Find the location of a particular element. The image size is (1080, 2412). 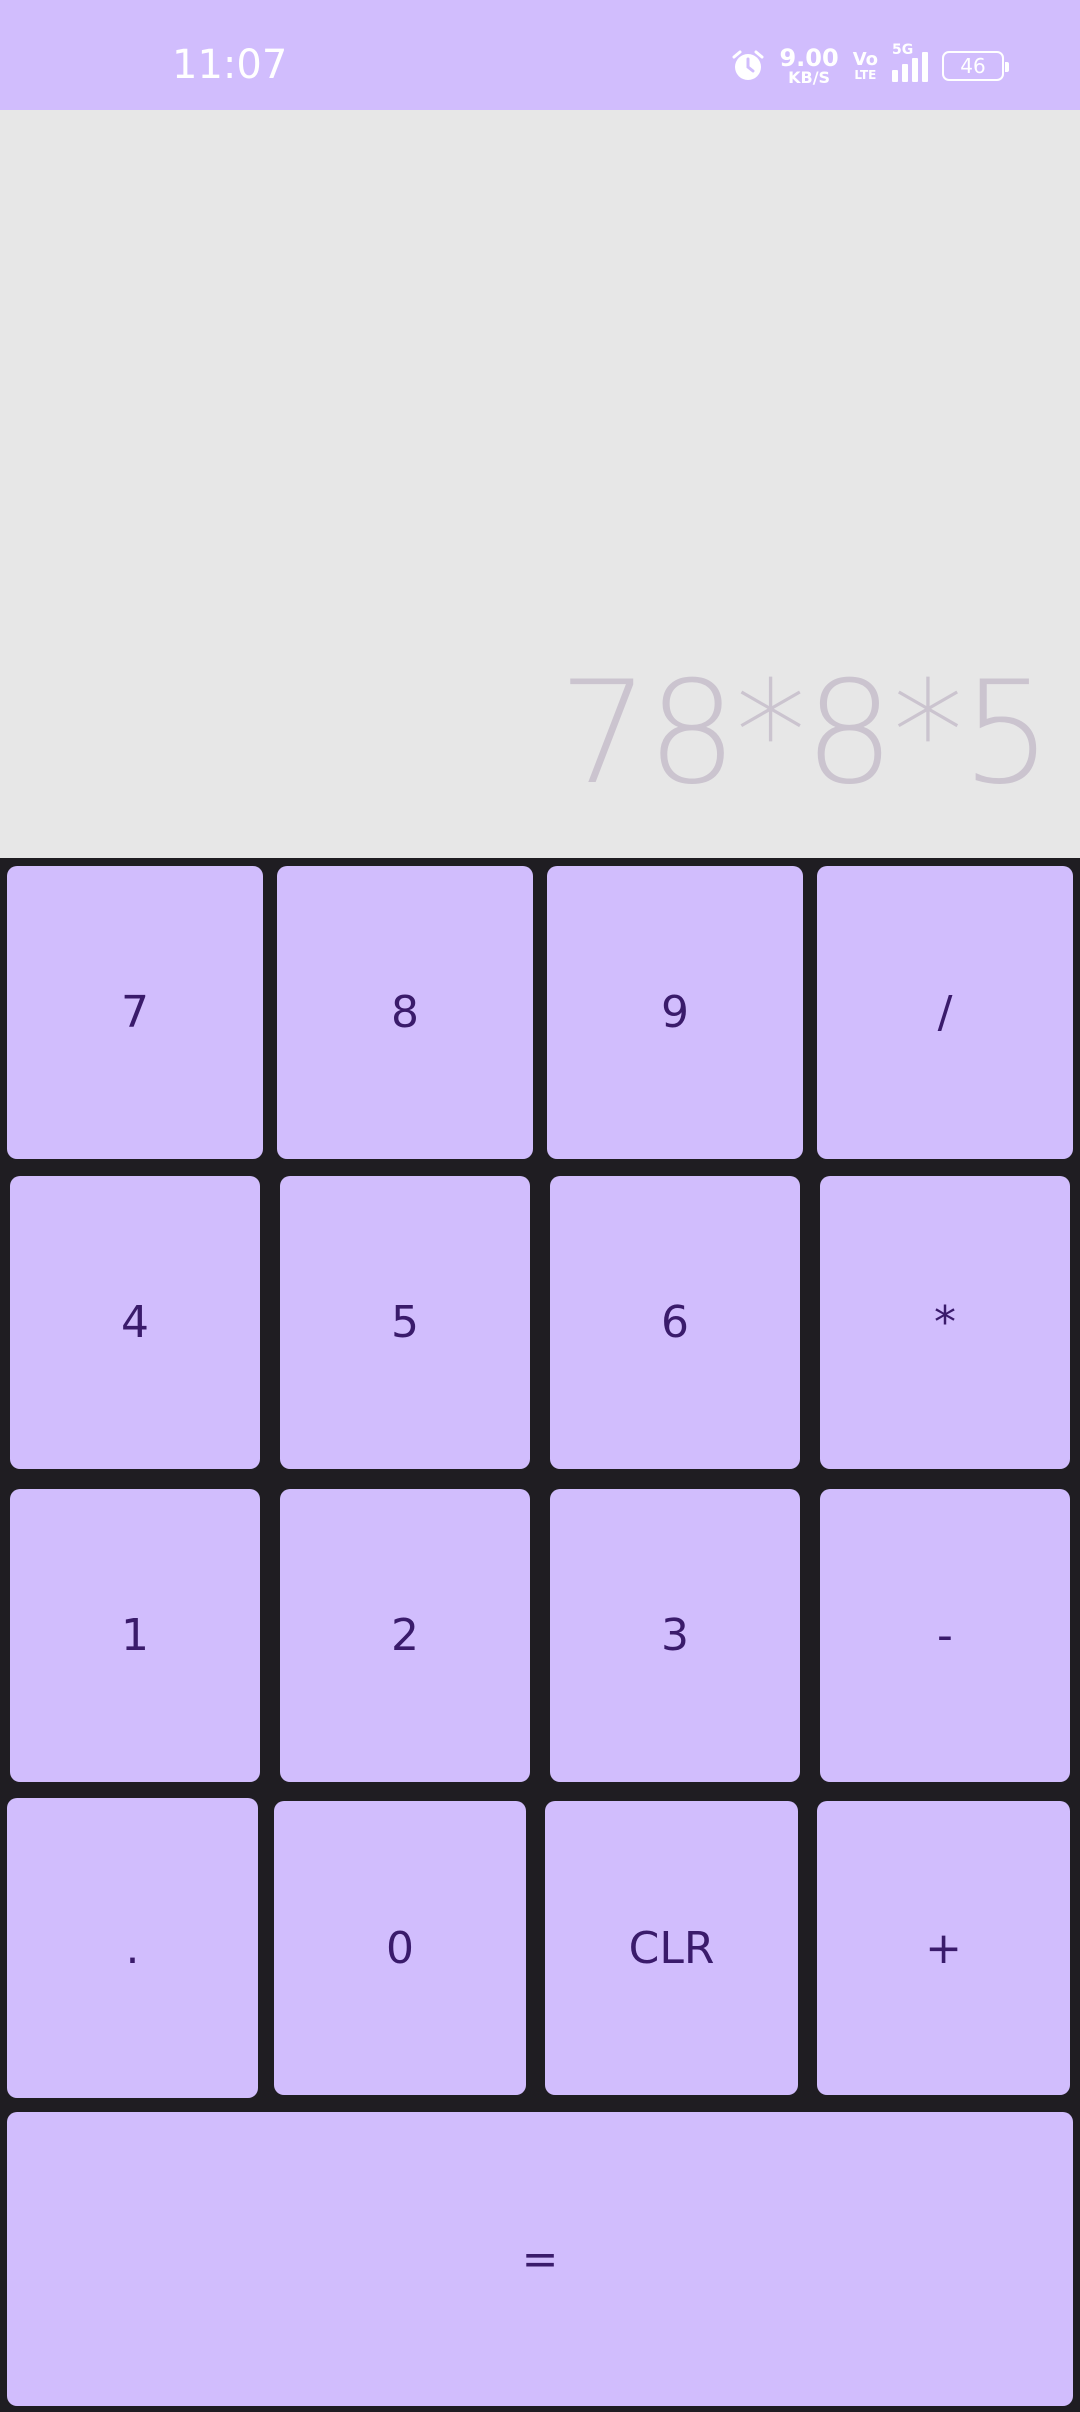

key-8: 8 is located at coordinates (405, 1012).